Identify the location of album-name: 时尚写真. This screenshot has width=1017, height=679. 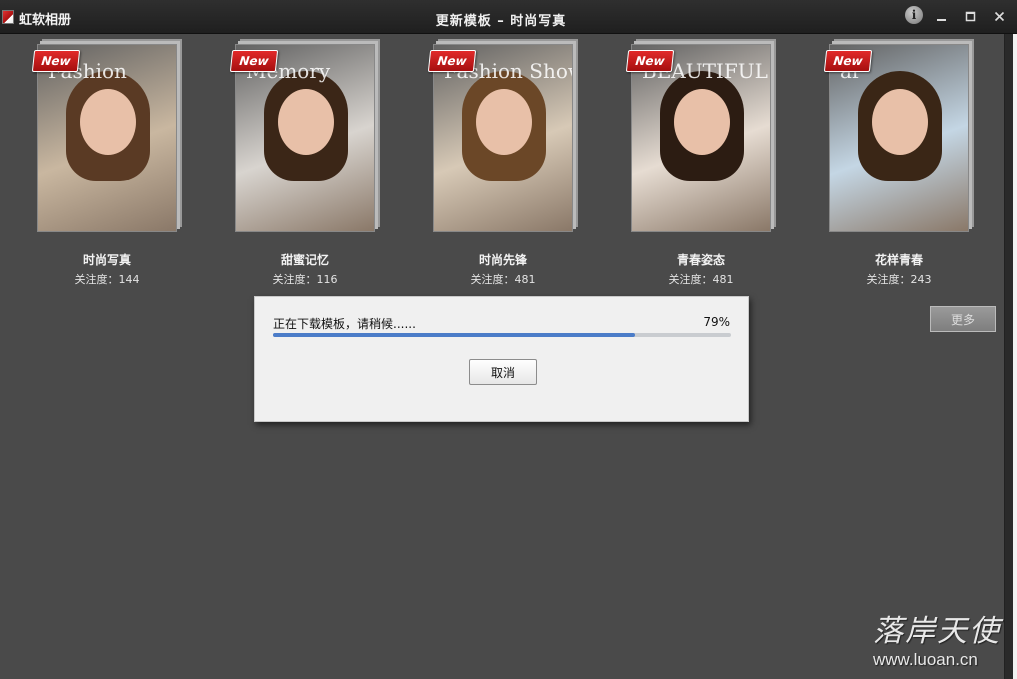
(107, 259).